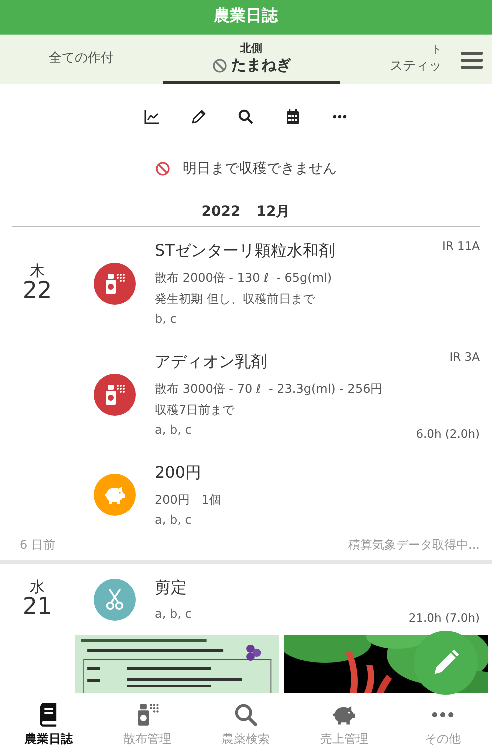 This screenshot has height=755, width=492. I want to click on weekday: 水, so click(37, 588).